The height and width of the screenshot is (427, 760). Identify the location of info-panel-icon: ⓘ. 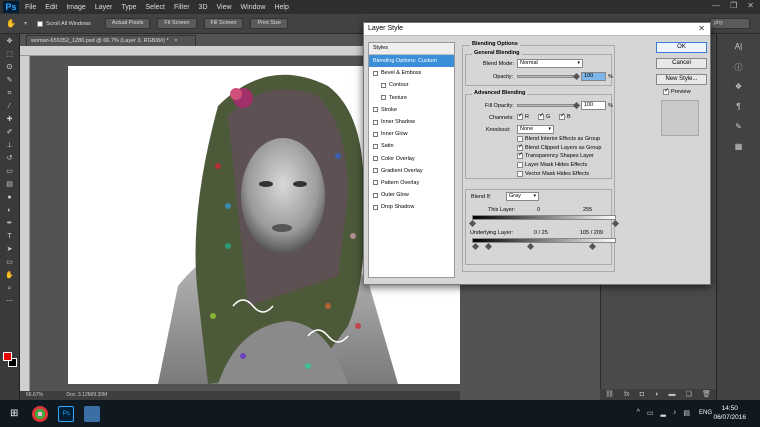
(739, 68).